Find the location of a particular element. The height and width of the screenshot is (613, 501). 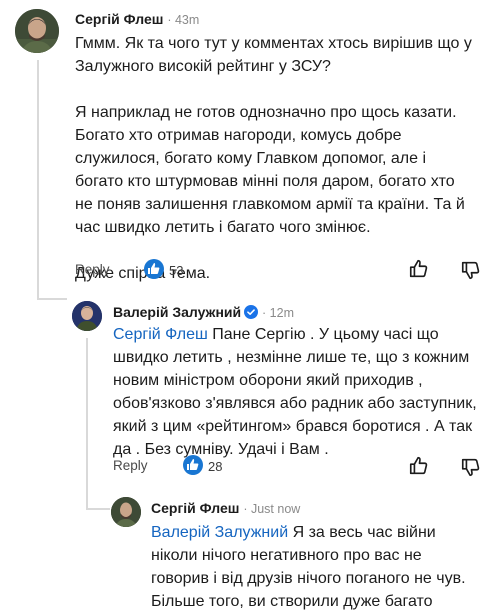

like-count: 28 is located at coordinates (215, 466).